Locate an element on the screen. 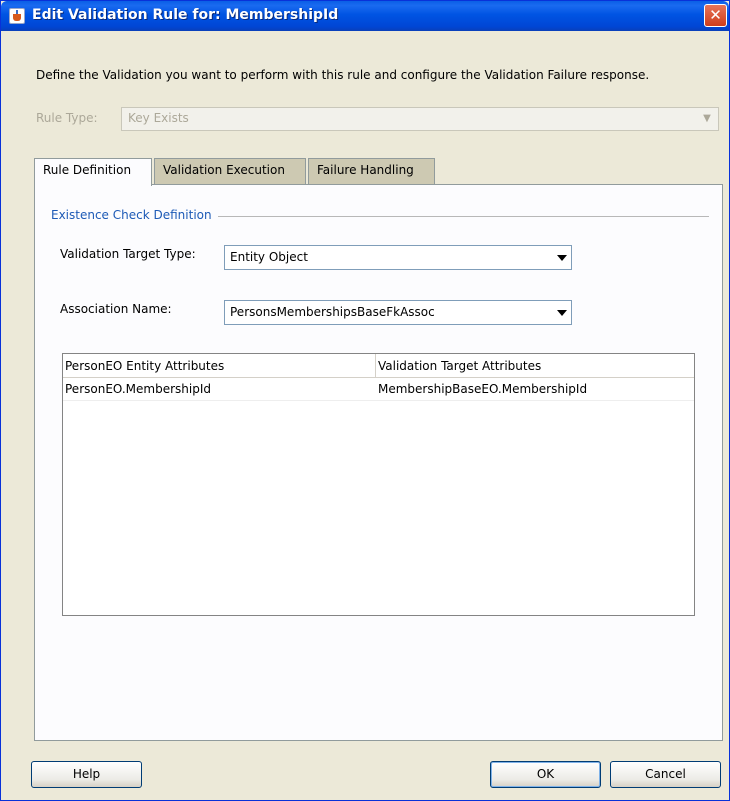  tab-failure-handling: Failure Handling is located at coordinates (371, 171).